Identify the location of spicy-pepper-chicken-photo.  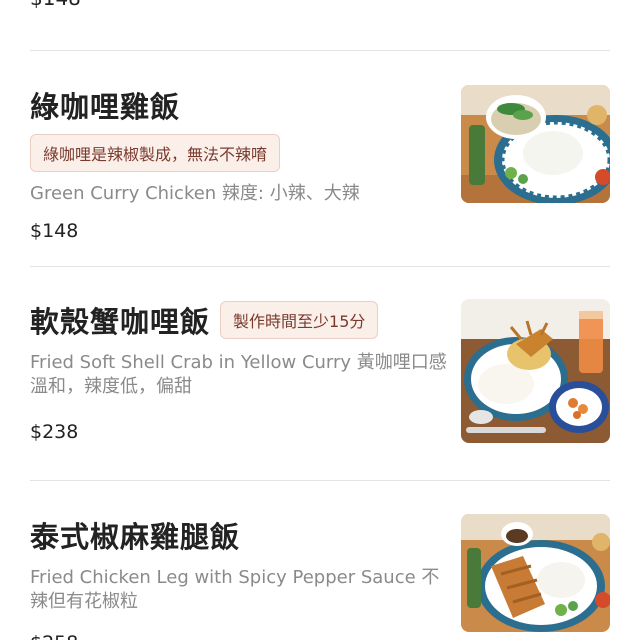
(535, 573).